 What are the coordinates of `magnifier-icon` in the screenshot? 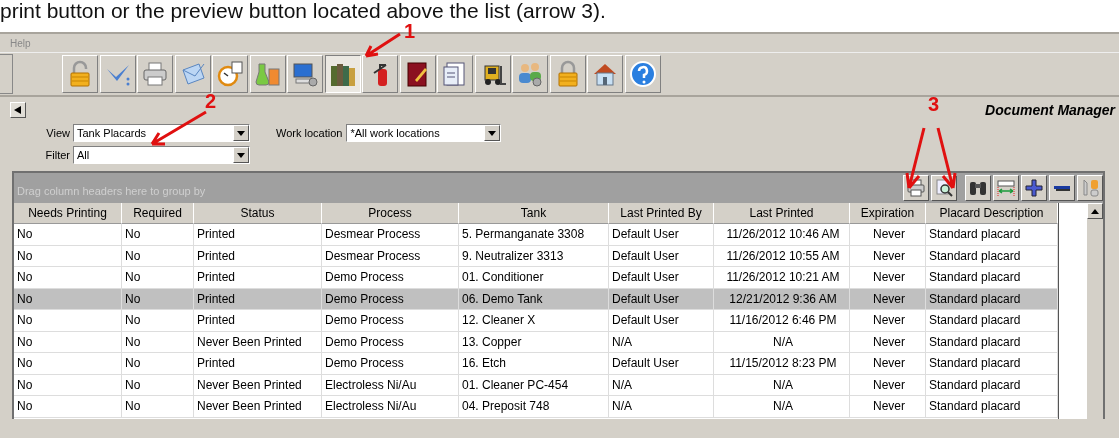 It's located at (944, 188).